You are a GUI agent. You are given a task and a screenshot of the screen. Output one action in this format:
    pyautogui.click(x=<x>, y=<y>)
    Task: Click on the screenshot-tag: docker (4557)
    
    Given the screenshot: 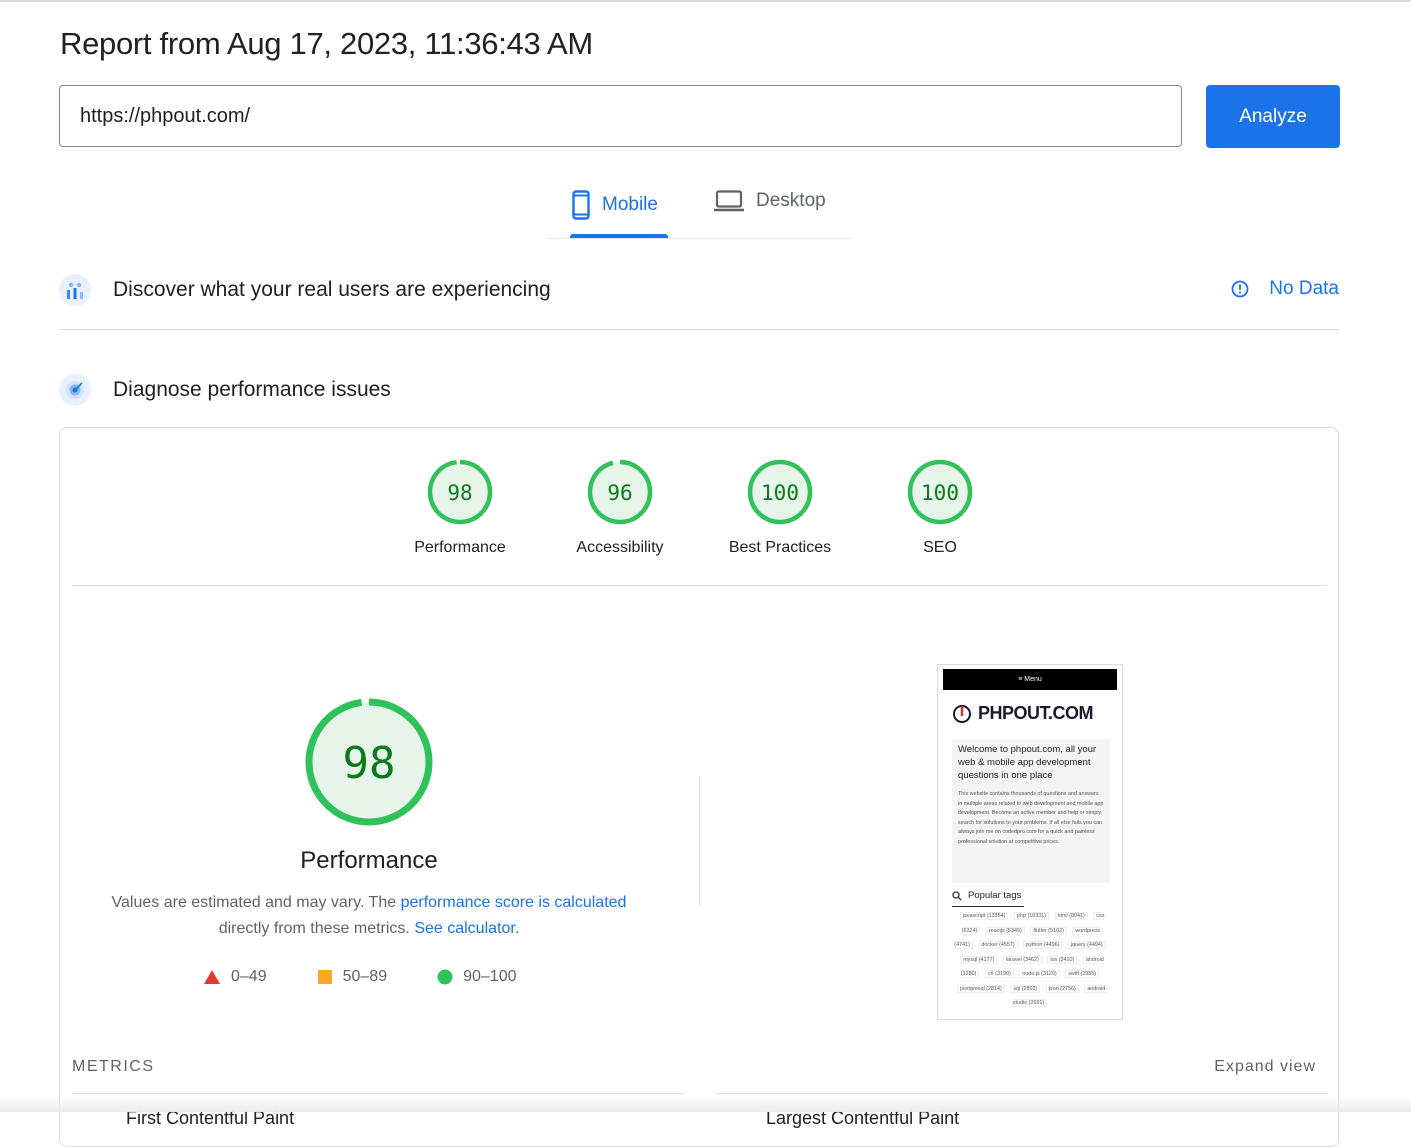 What is the action you would take?
    pyautogui.click(x=998, y=945)
    